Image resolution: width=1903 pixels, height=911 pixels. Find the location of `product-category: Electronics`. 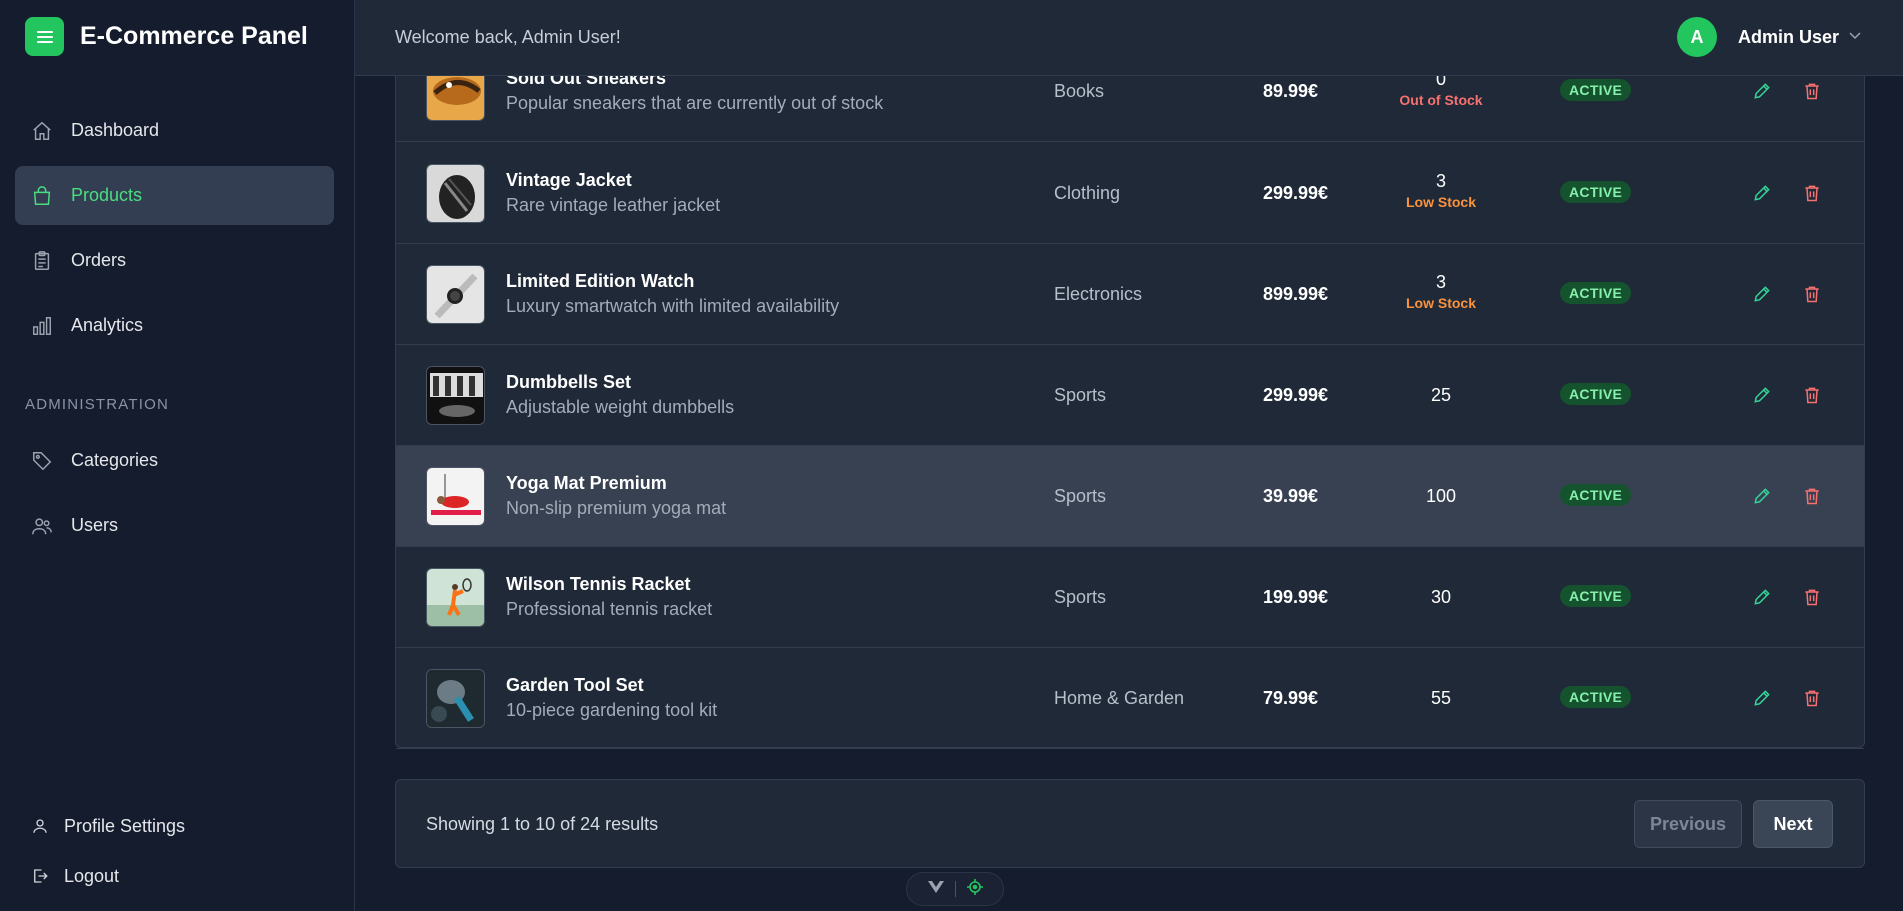

product-category: Electronics is located at coordinates (1098, 294).